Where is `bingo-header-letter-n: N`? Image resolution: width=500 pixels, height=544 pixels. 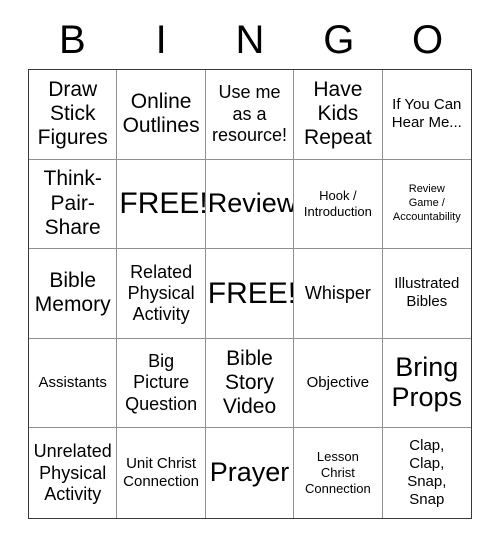 bingo-header-letter-n: N is located at coordinates (250, 40).